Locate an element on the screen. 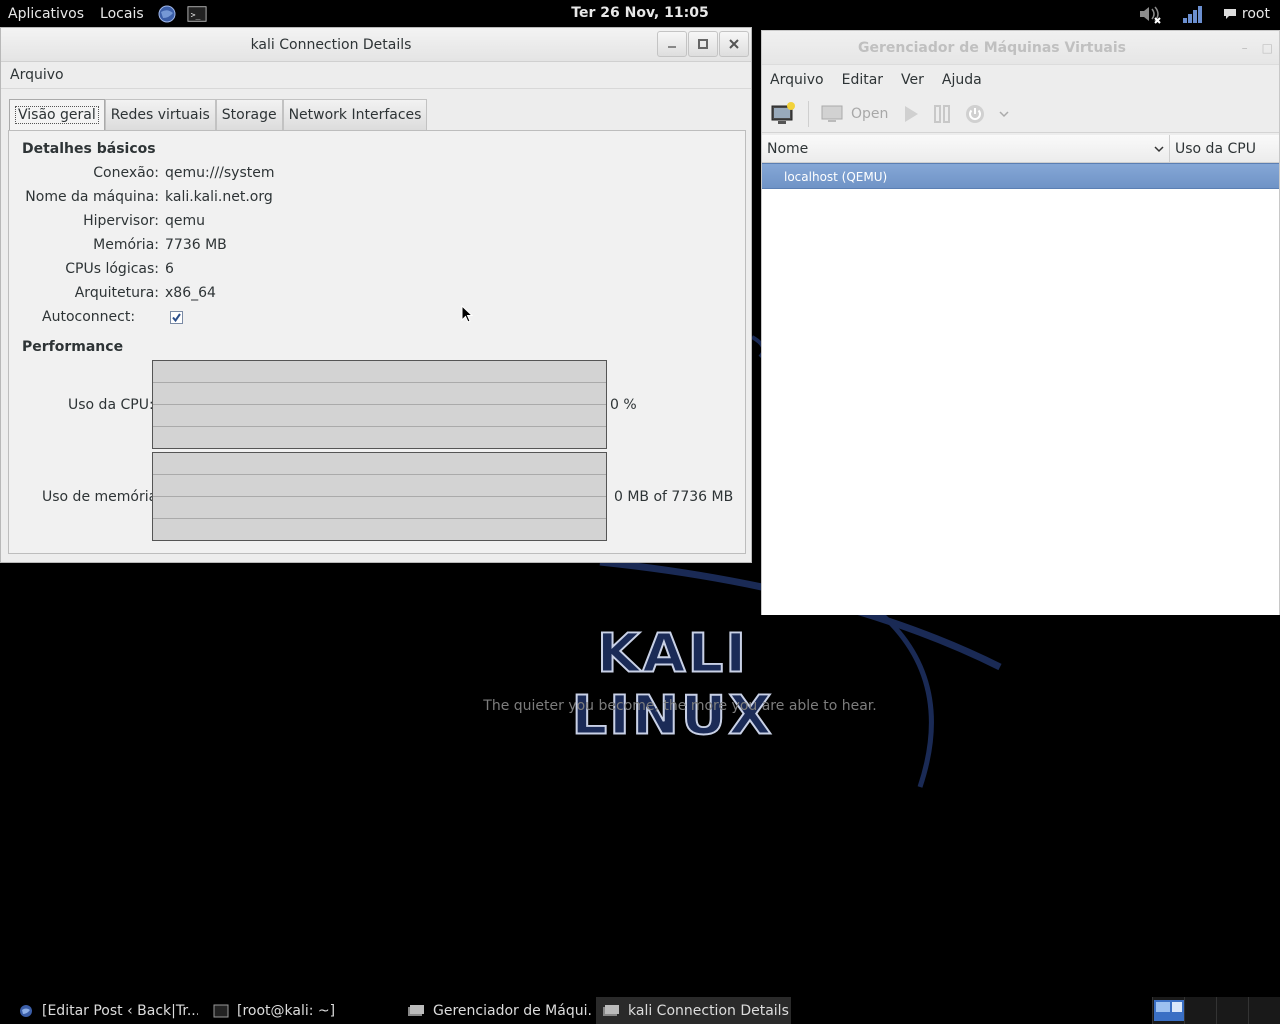 This screenshot has width=1280, height=1024. connection-value: qemu:///system is located at coordinates (220, 173).